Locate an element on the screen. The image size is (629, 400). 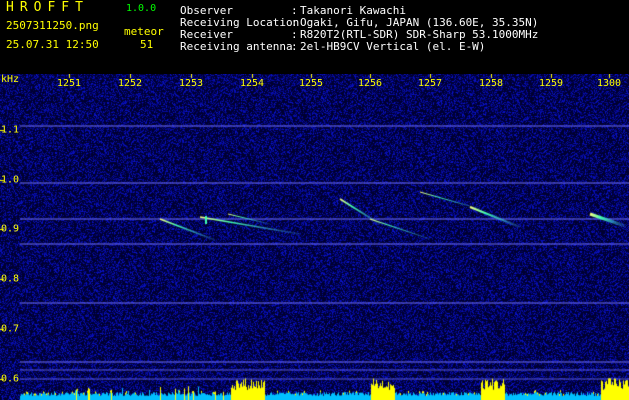
antenna-value: 2el-HB9CV Vertical (el. E-W) is located at coordinates (393, 46).